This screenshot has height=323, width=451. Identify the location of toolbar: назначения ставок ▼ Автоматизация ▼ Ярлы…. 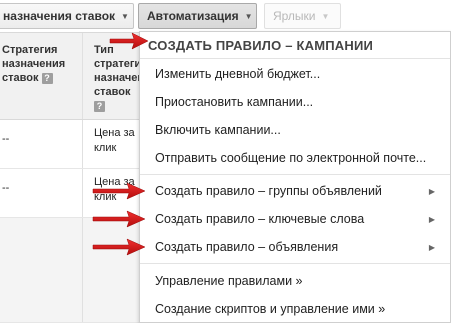
(225, 16).